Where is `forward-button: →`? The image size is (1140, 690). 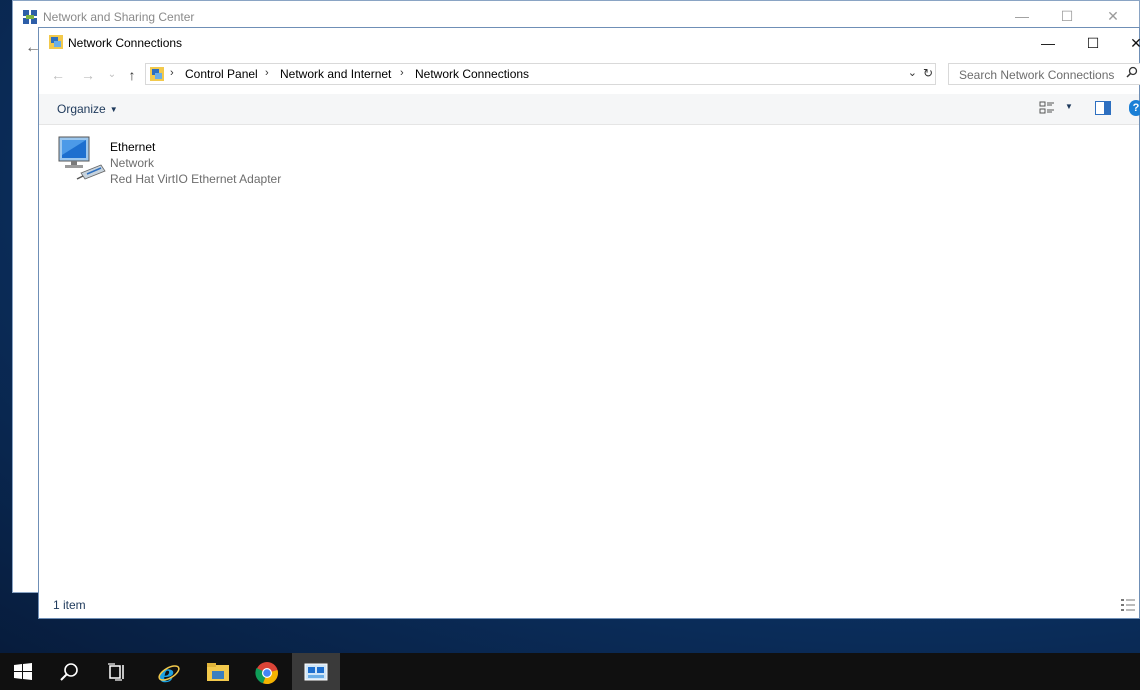 forward-button: → is located at coordinates (88, 75).